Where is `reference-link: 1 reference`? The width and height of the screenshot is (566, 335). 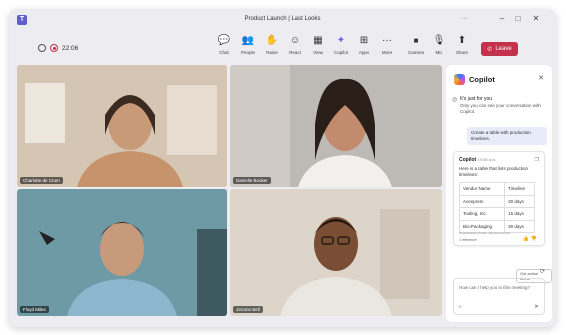 reference-link: 1 reference is located at coordinates (468, 240).